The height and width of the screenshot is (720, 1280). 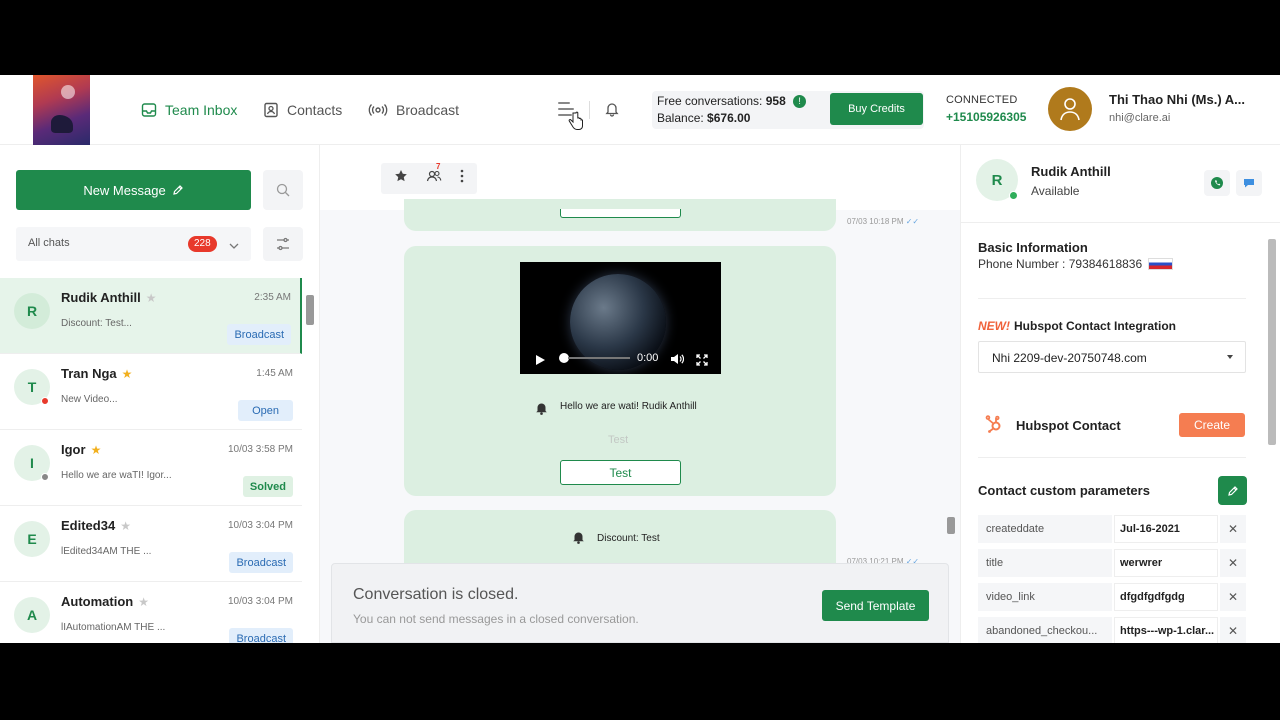 I want to click on parameter-key: createddate, so click(x=1045, y=529).